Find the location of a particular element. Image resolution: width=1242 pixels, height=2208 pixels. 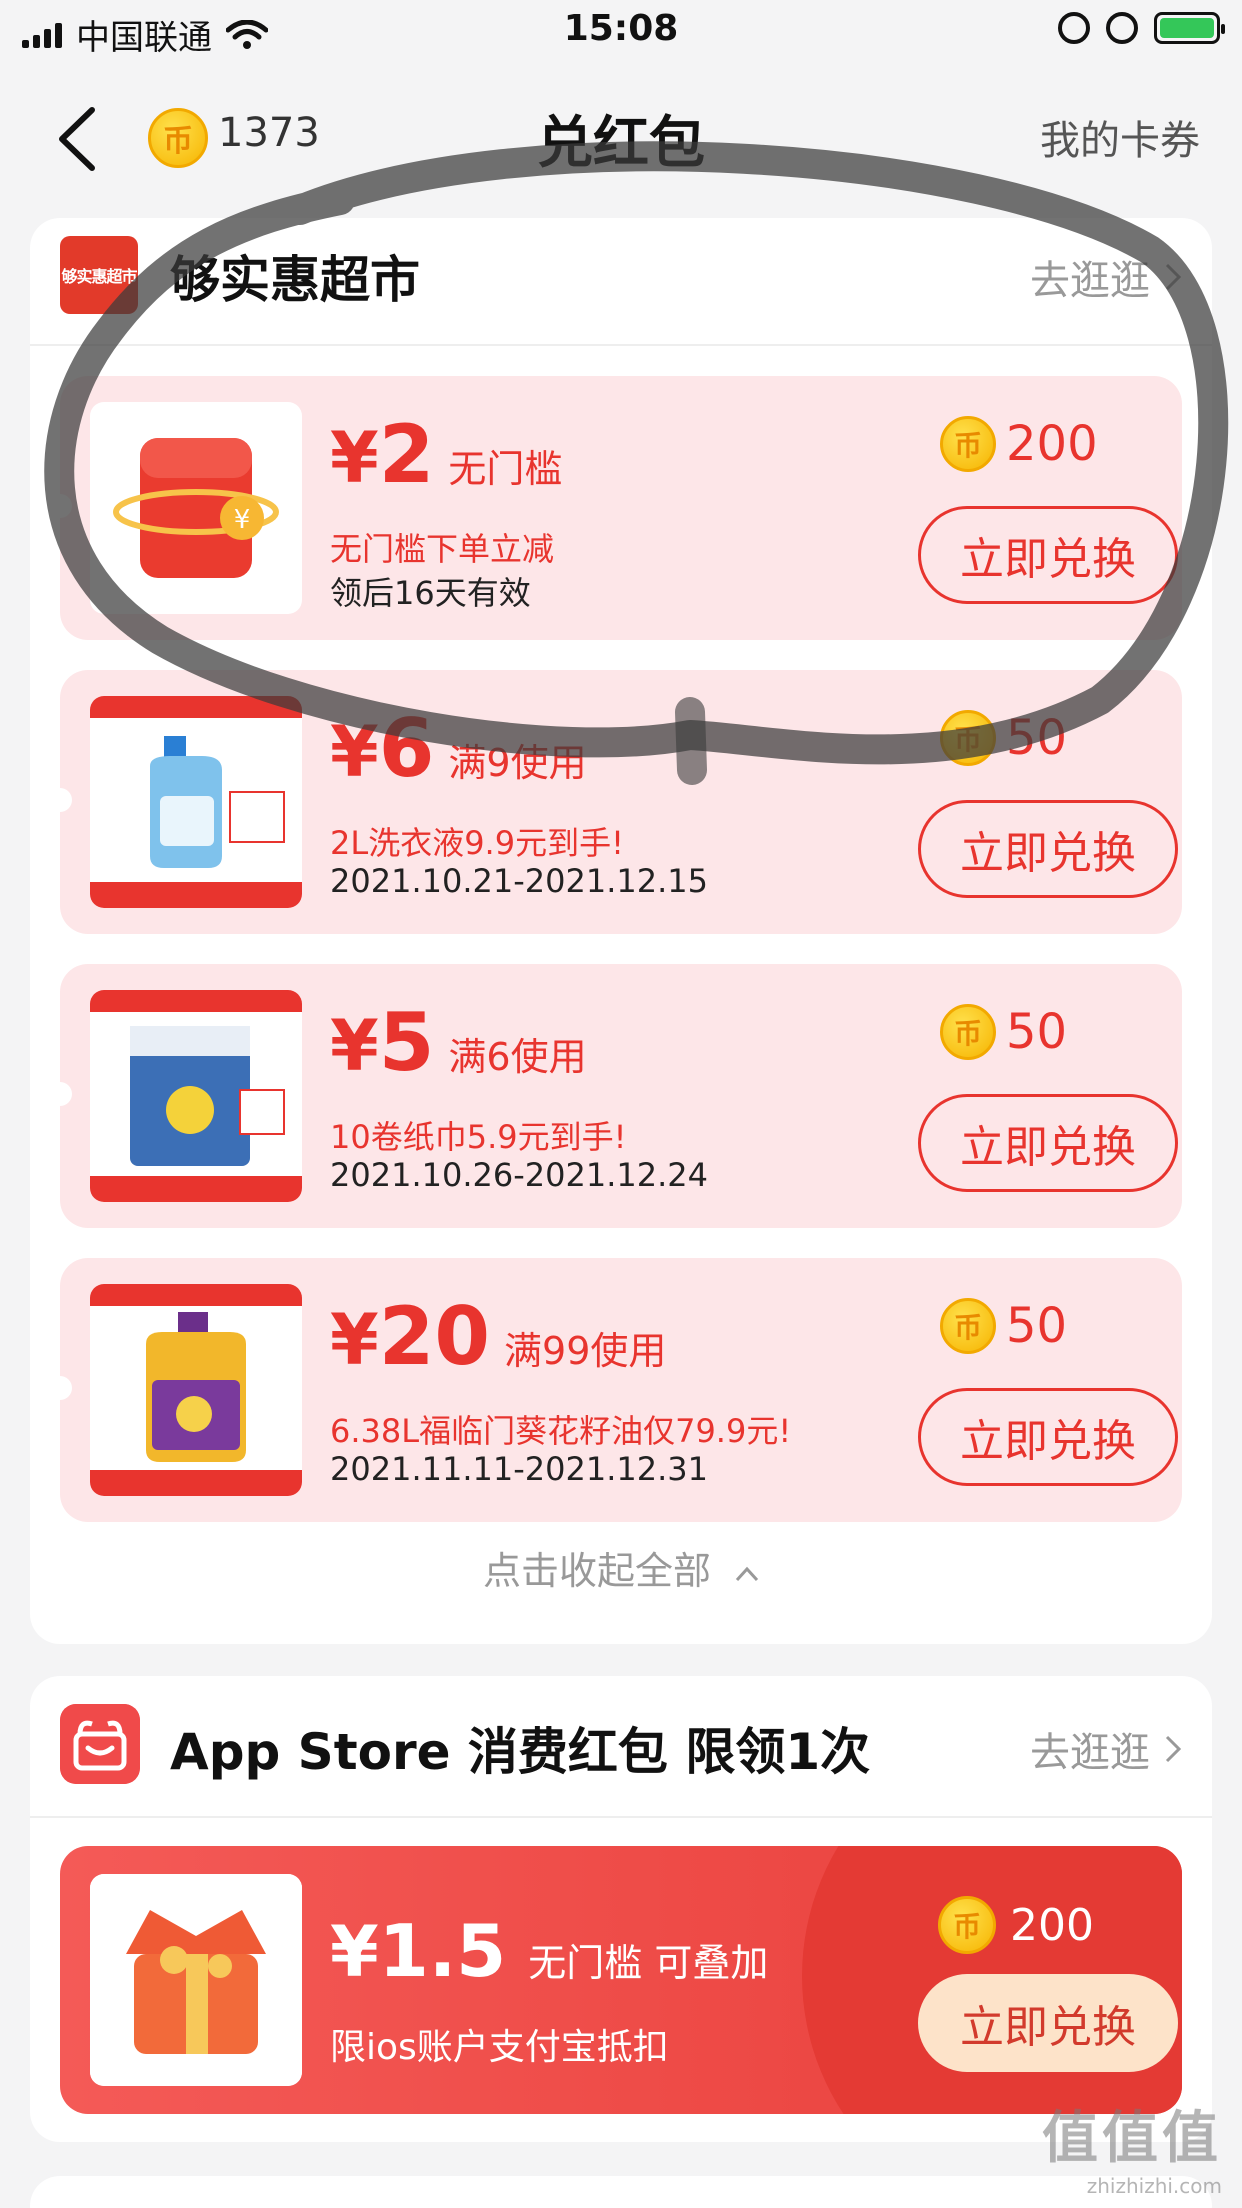

coupon-validity: 2021.10.21-2021.12.15 is located at coordinates (519, 881).